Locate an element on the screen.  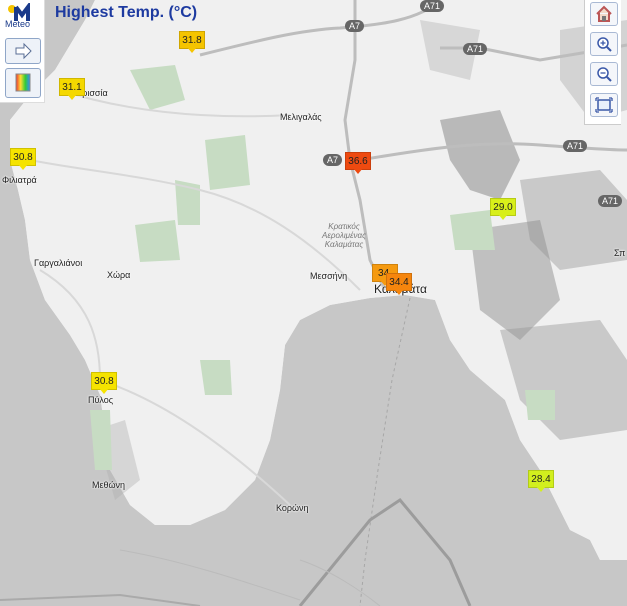
left-control-panel: Meteo is located at coordinates (22, 51).